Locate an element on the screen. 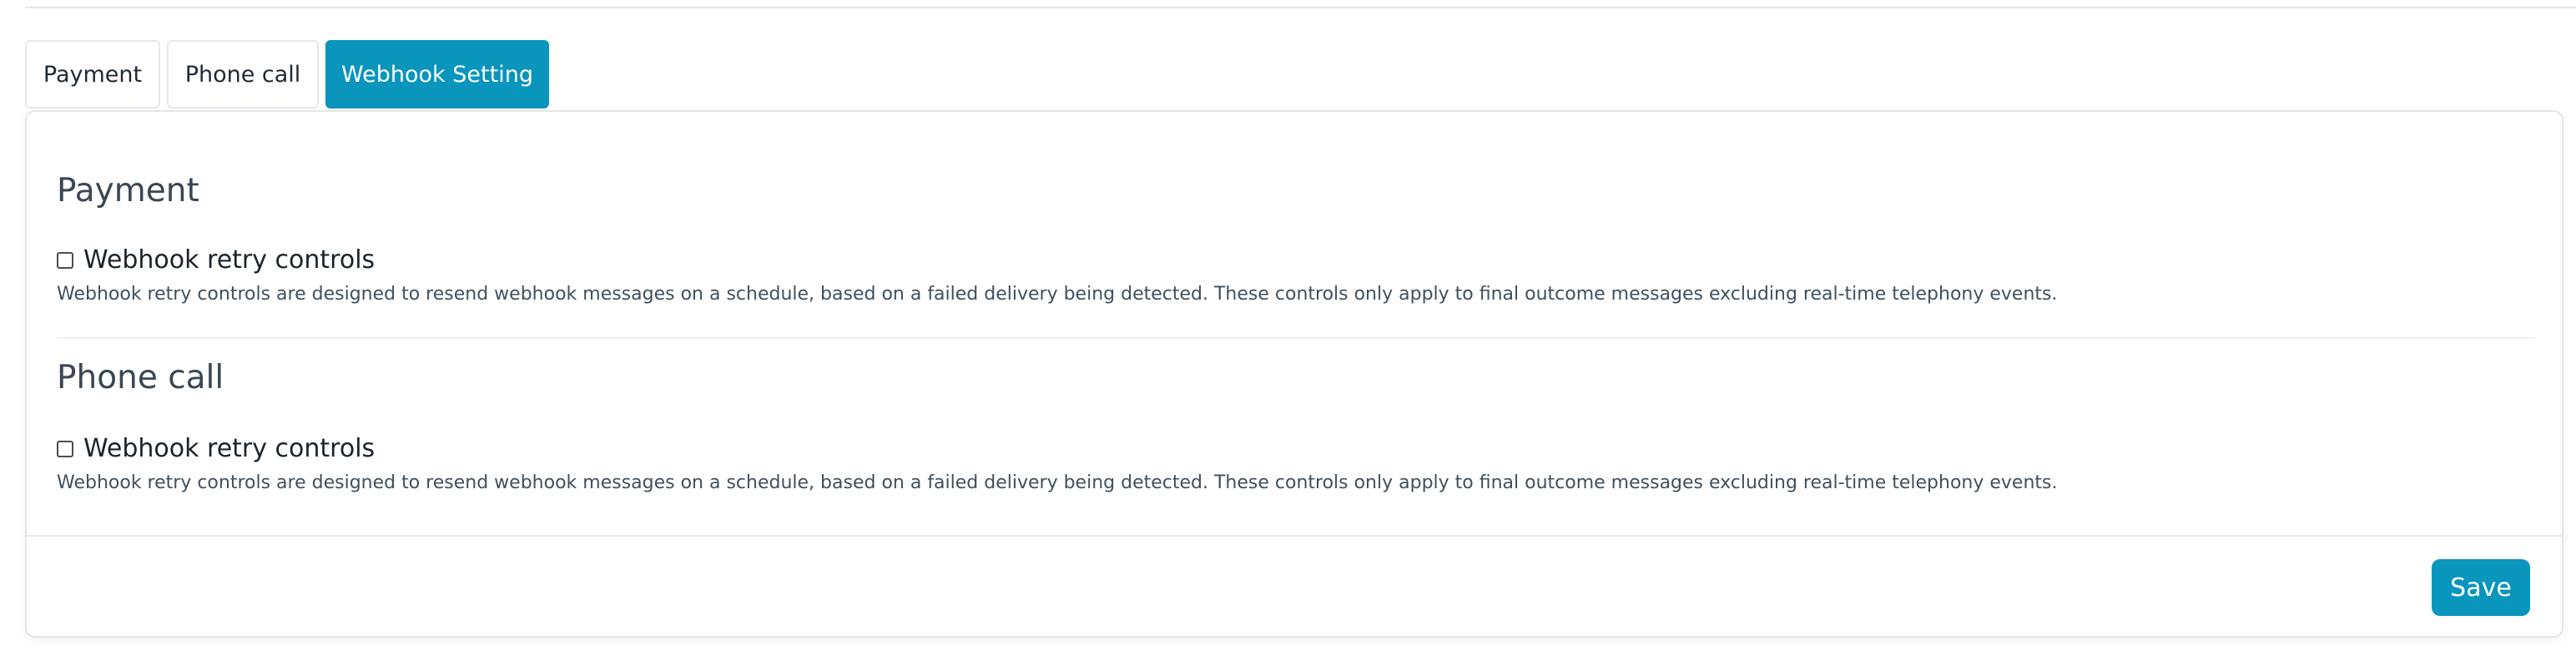 The image size is (2576, 651). tab-phone-call: Phone call is located at coordinates (243, 74).